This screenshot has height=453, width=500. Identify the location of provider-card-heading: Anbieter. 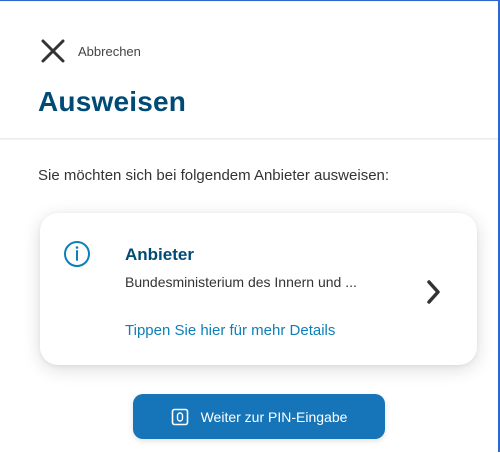
(159, 254).